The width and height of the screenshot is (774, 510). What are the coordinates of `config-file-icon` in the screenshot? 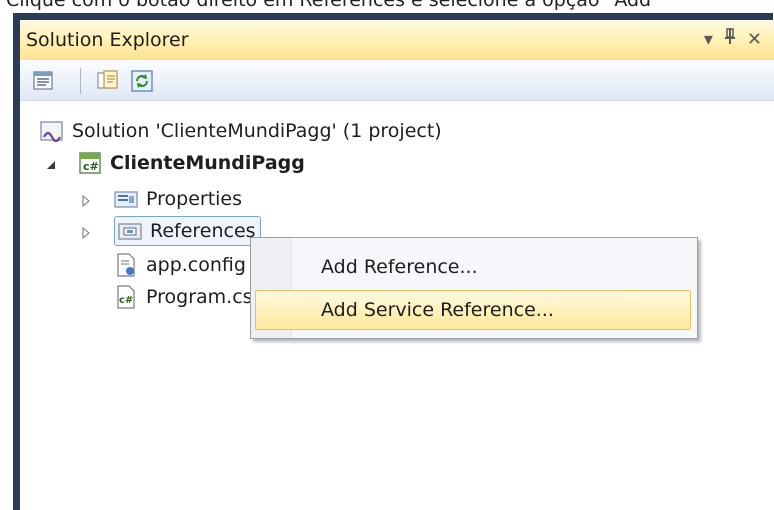 It's located at (126, 265).